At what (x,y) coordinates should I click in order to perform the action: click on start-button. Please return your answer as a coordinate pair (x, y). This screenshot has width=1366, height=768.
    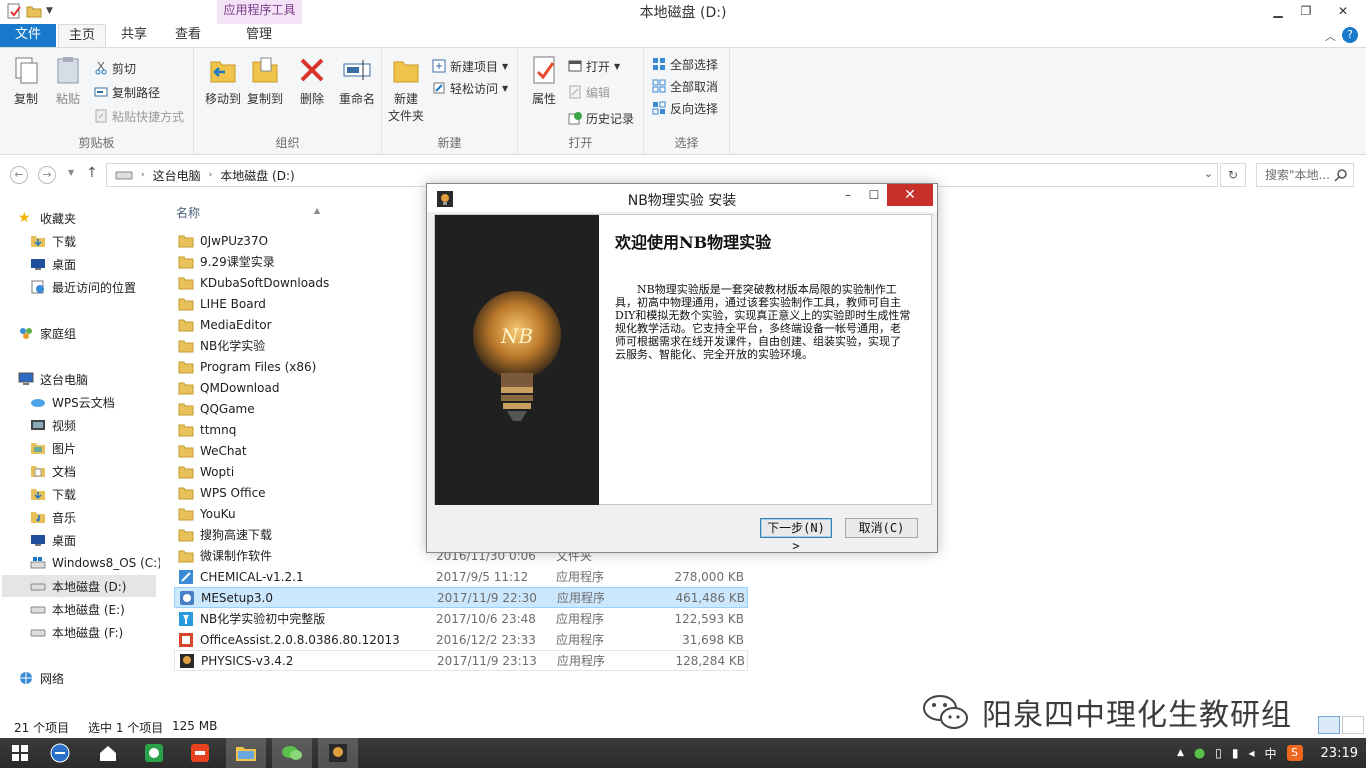
    Looking at the image, I should click on (20, 753).